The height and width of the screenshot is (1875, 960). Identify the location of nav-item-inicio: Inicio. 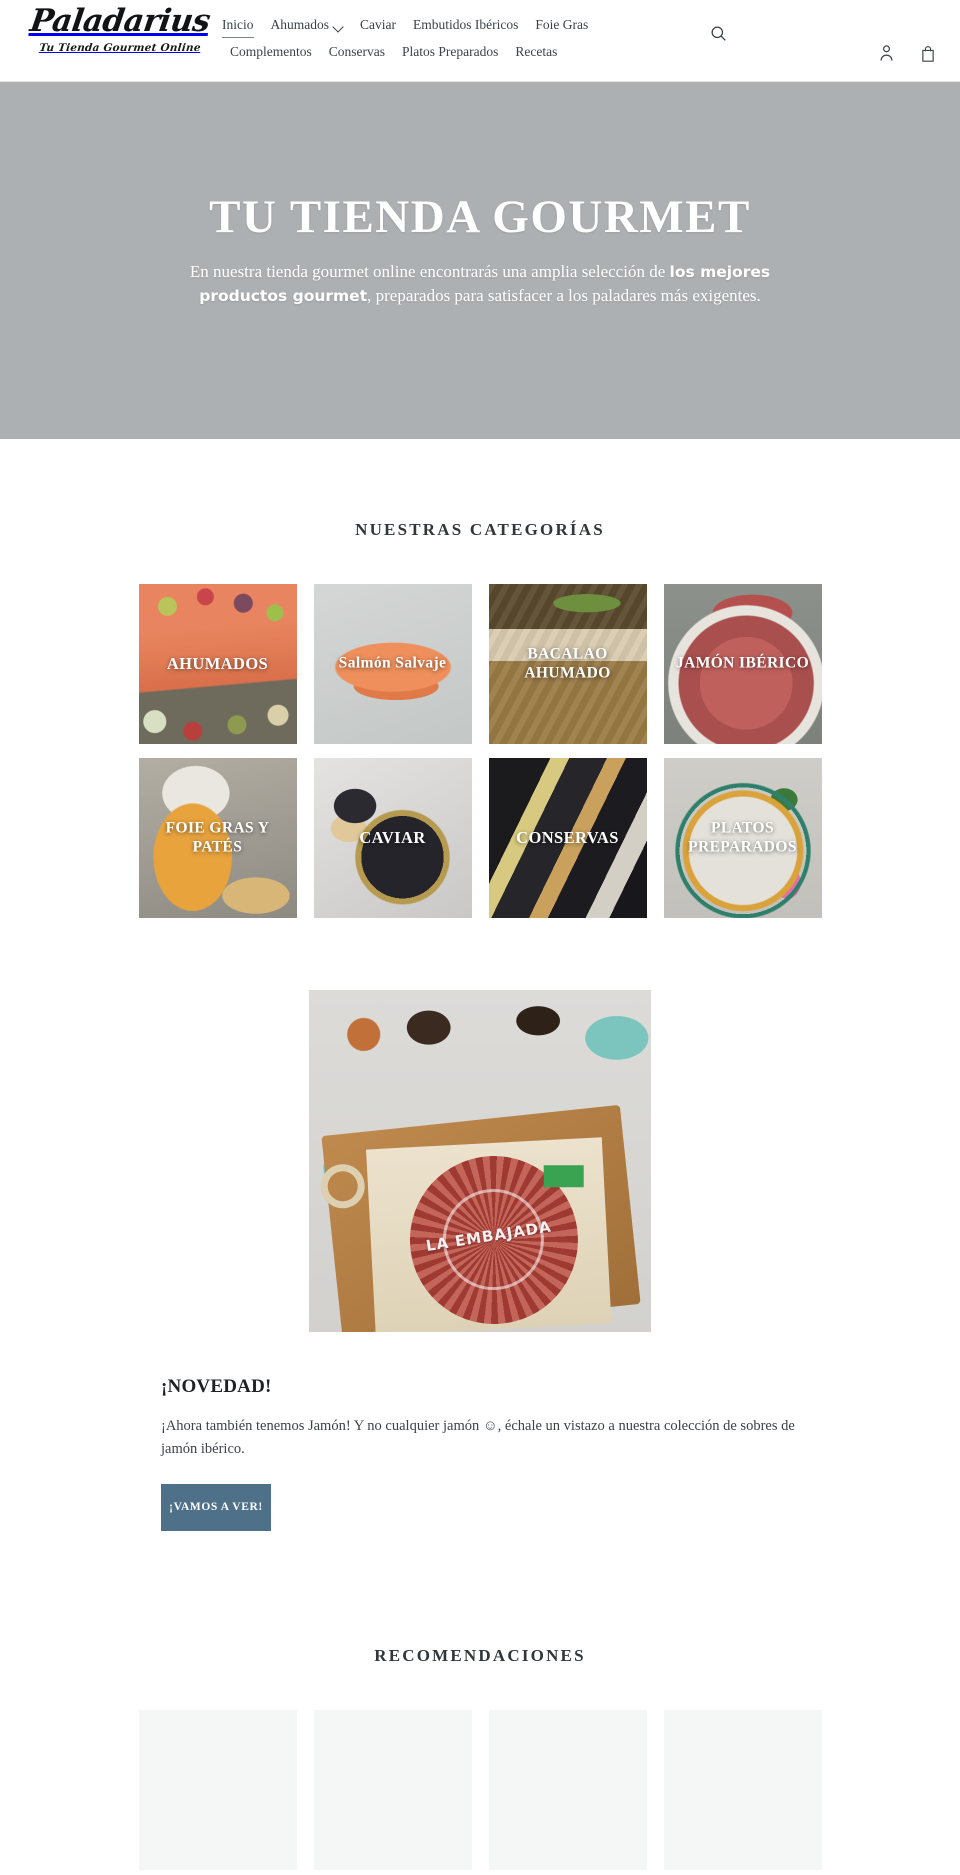
(238, 26).